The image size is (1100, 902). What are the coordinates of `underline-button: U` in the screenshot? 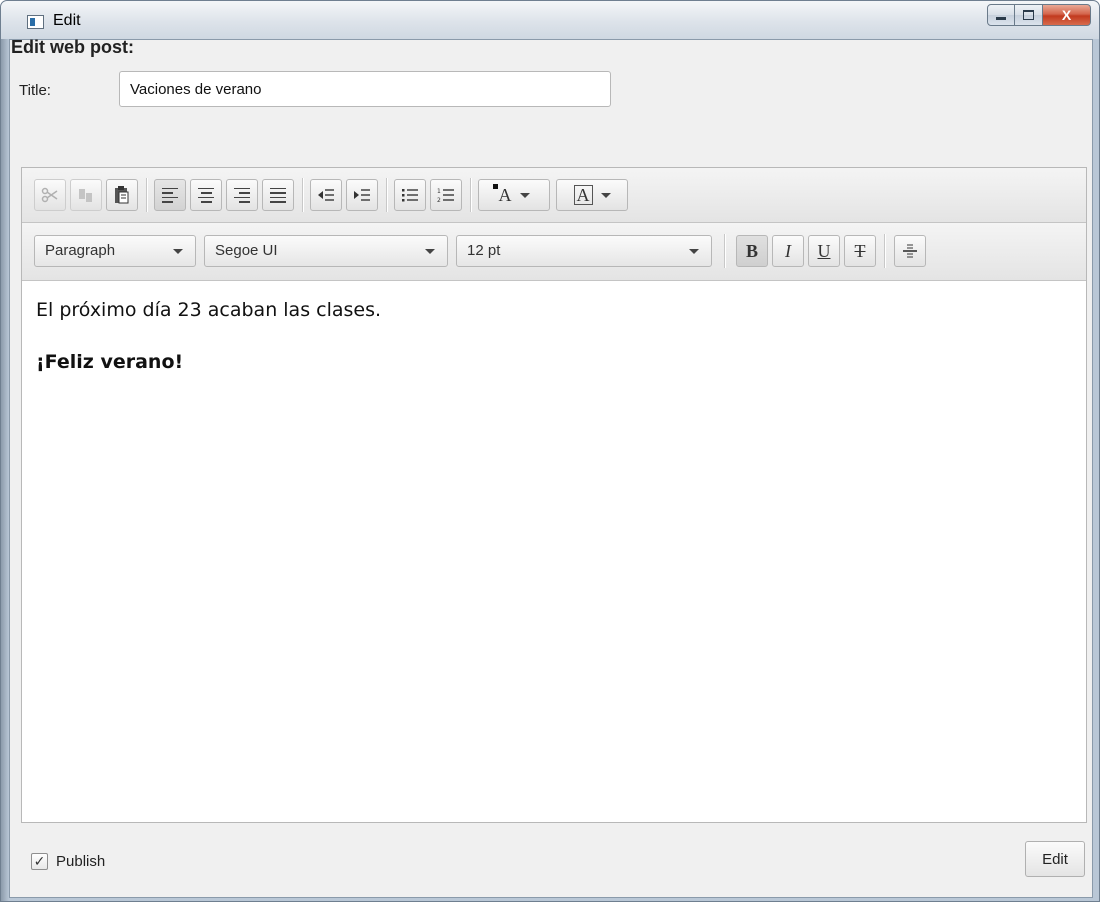 It's located at (824, 251).